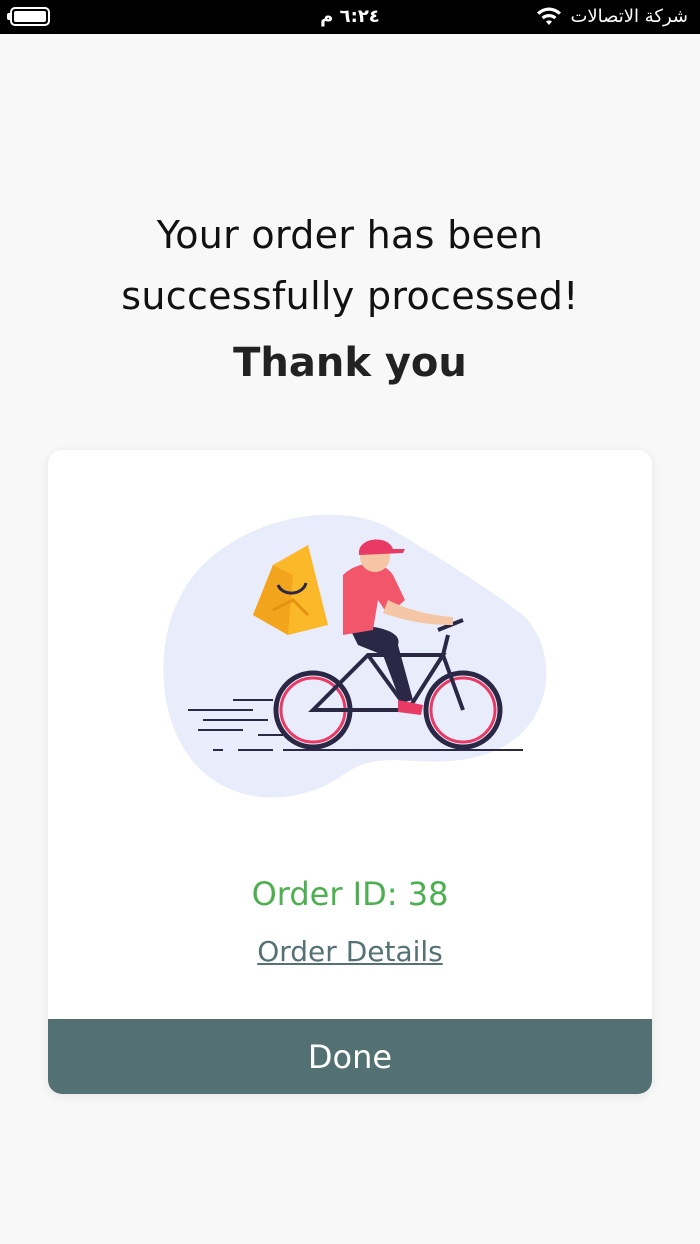  Describe the element at coordinates (350, 951) in the screenshot. I see `order-details-link: Order Details` at that location.